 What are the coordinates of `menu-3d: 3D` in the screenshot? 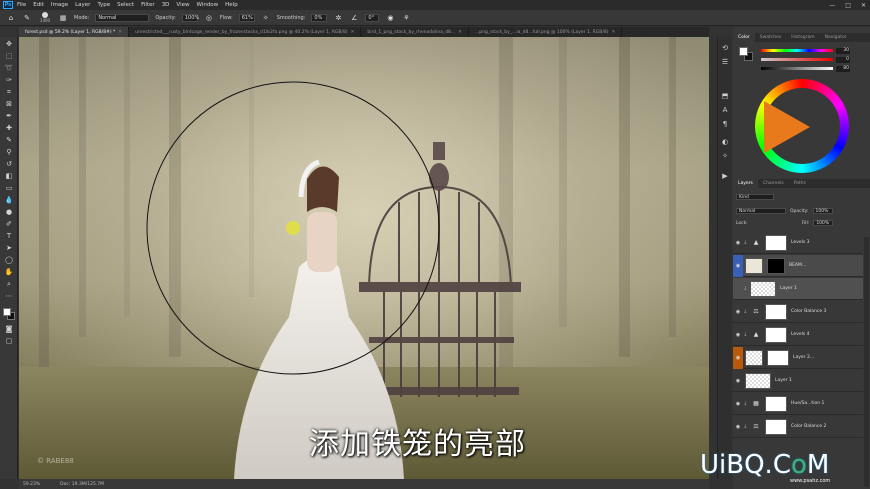 It's located at (166, 5).